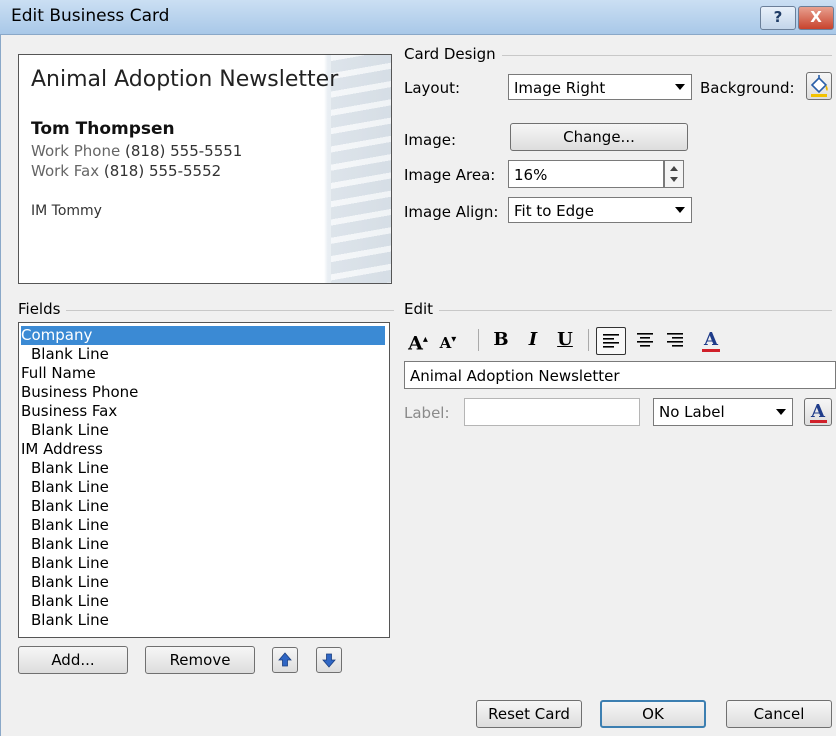 This screenshot has width=836, height=736. I want to click on card-work-phone-label: Work Phone, so click(76, 151).